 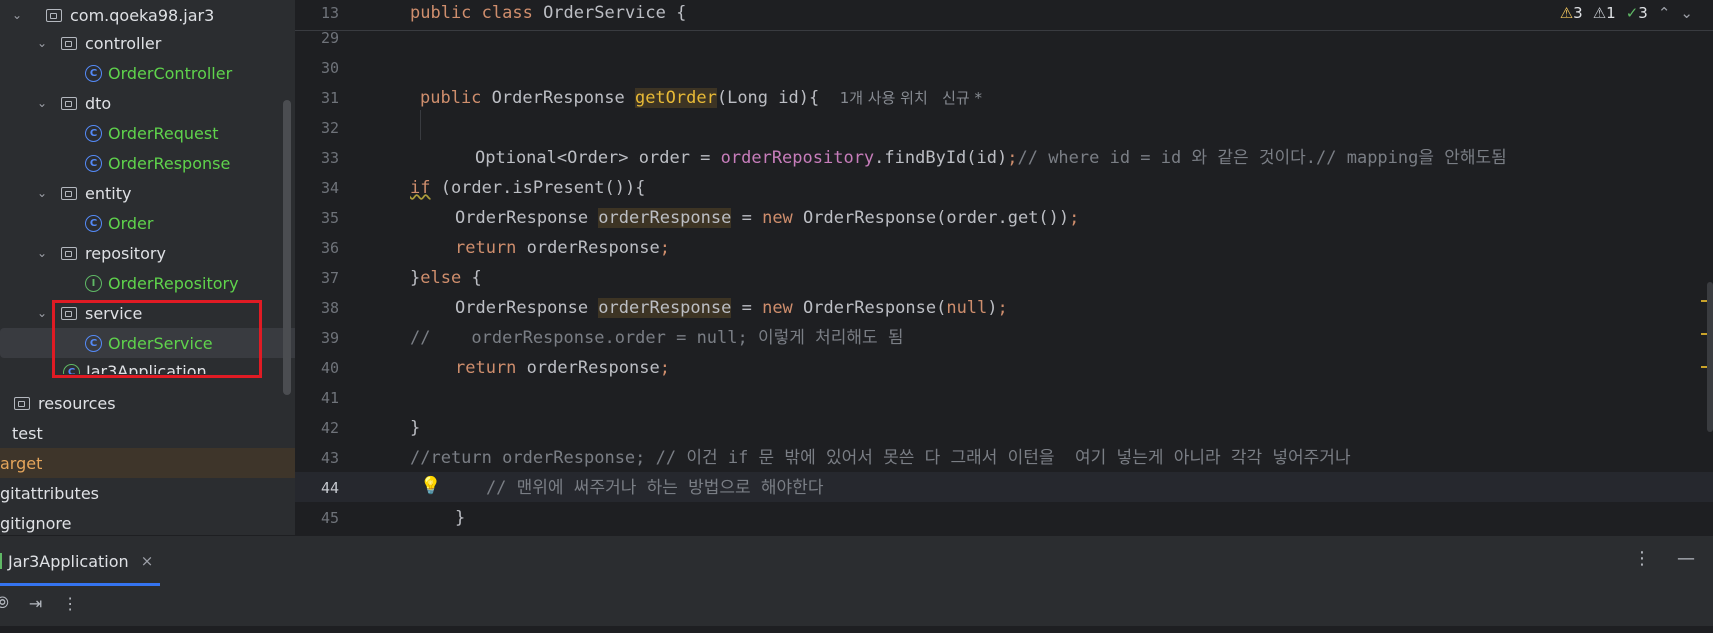 What do you see at coordinates (147, 463) in the screenshot?
I see `tree-item-target: arget` at bounding box center [147, 463].